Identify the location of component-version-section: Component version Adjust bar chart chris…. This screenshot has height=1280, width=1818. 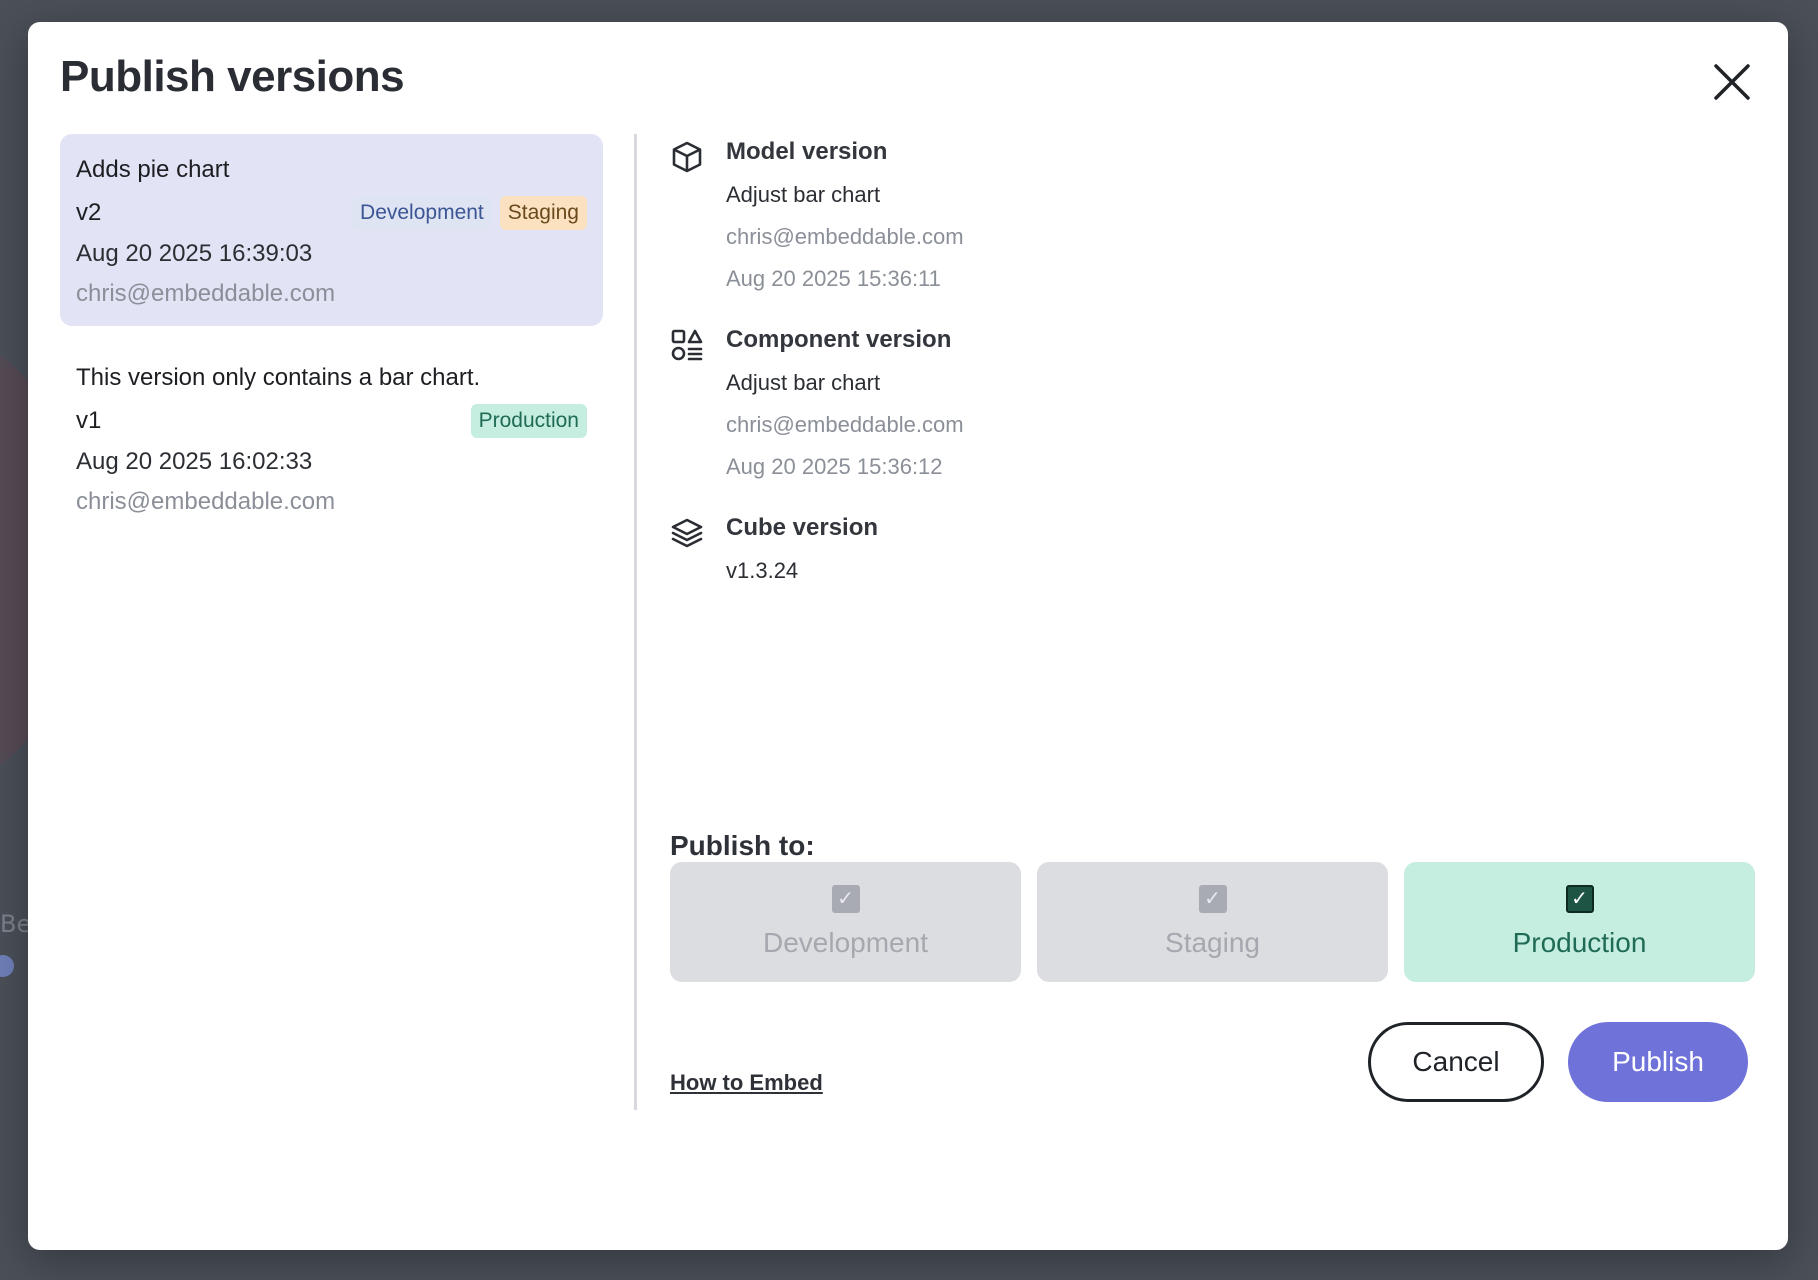
(1210, 403).